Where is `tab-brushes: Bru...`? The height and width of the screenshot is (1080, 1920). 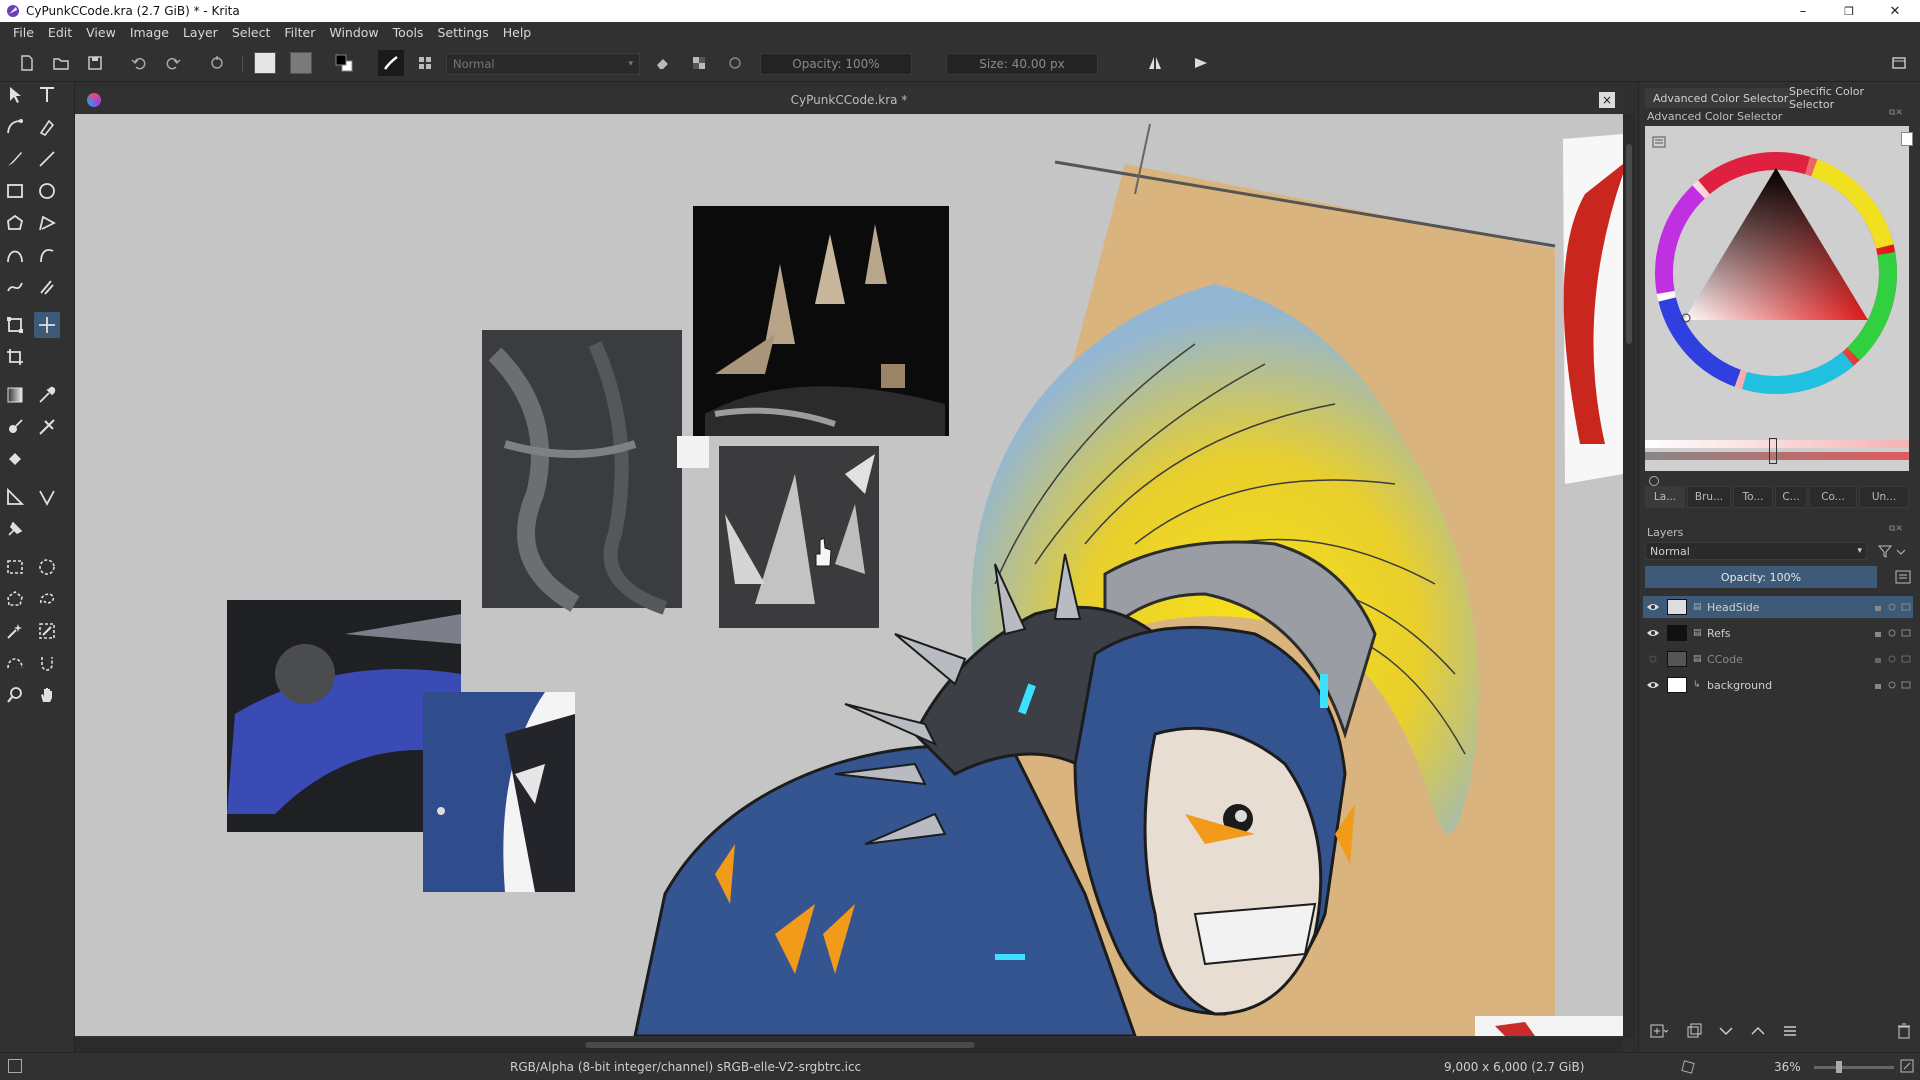 tab-brushes: Bru... is located at coordinates (1709, 497).